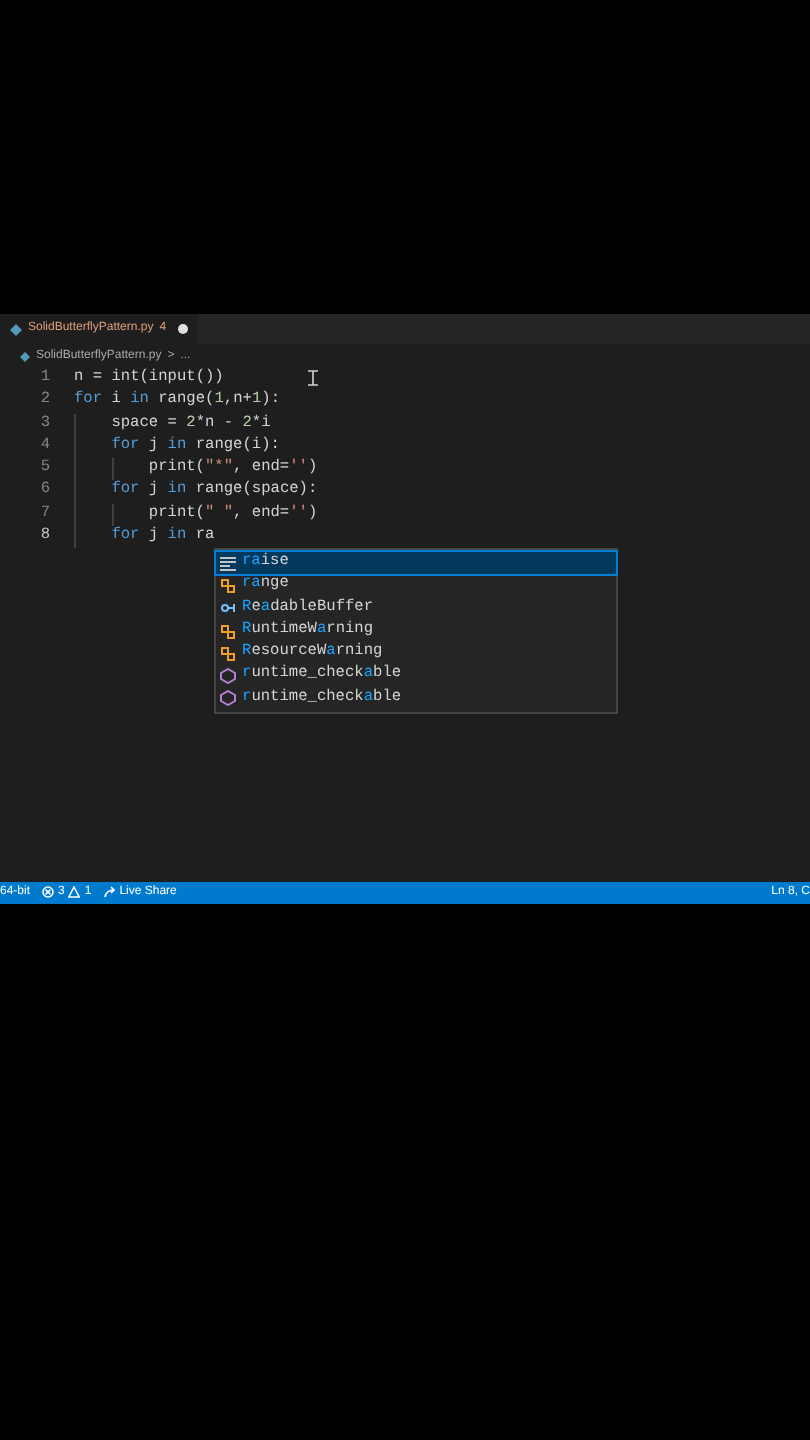 Image resolution: width=810 pixels, height=1440 pixels. What do you see at coordinates (313, 378) in the screenshot?
I see `mouse-cursor-icon` at bounding box center [313, 378].